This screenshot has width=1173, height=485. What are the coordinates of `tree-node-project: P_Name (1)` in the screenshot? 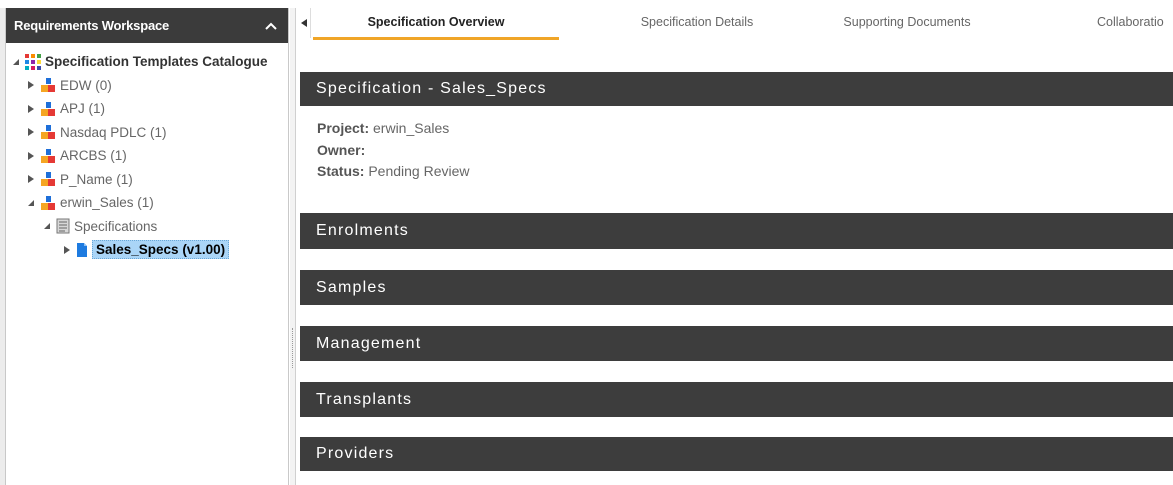 It's located at (147, 180).